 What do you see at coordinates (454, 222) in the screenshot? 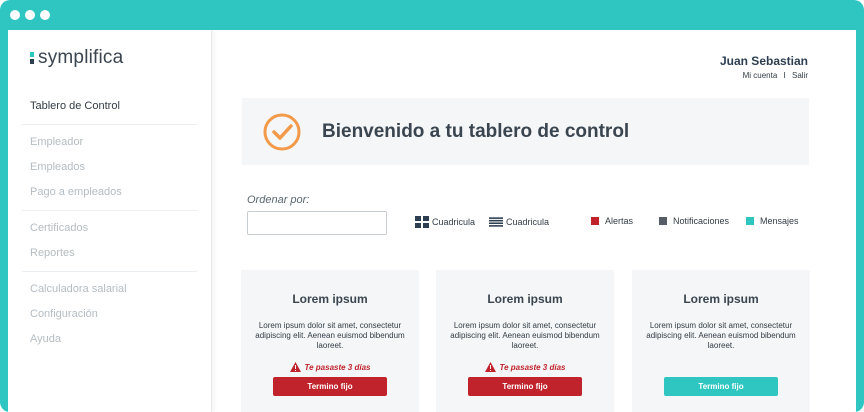
I see `view-grid-label: Cuadricula` at bounding box center [454, 222].